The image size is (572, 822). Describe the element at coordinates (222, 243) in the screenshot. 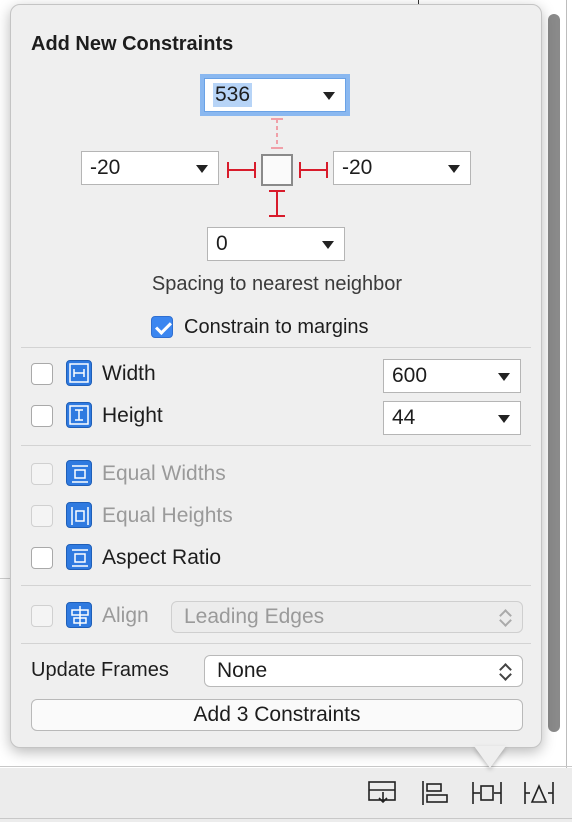

I see `bottom-spacing-value: 0` at that location.